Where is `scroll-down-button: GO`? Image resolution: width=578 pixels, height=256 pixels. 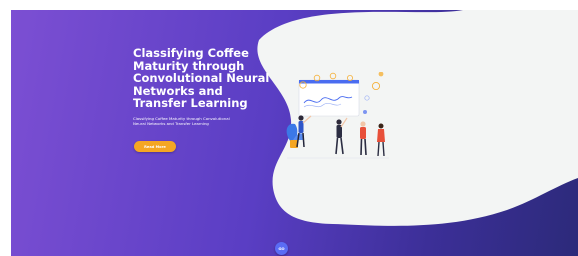 scroll-down-button: GO is located at coordinates (281, 248).